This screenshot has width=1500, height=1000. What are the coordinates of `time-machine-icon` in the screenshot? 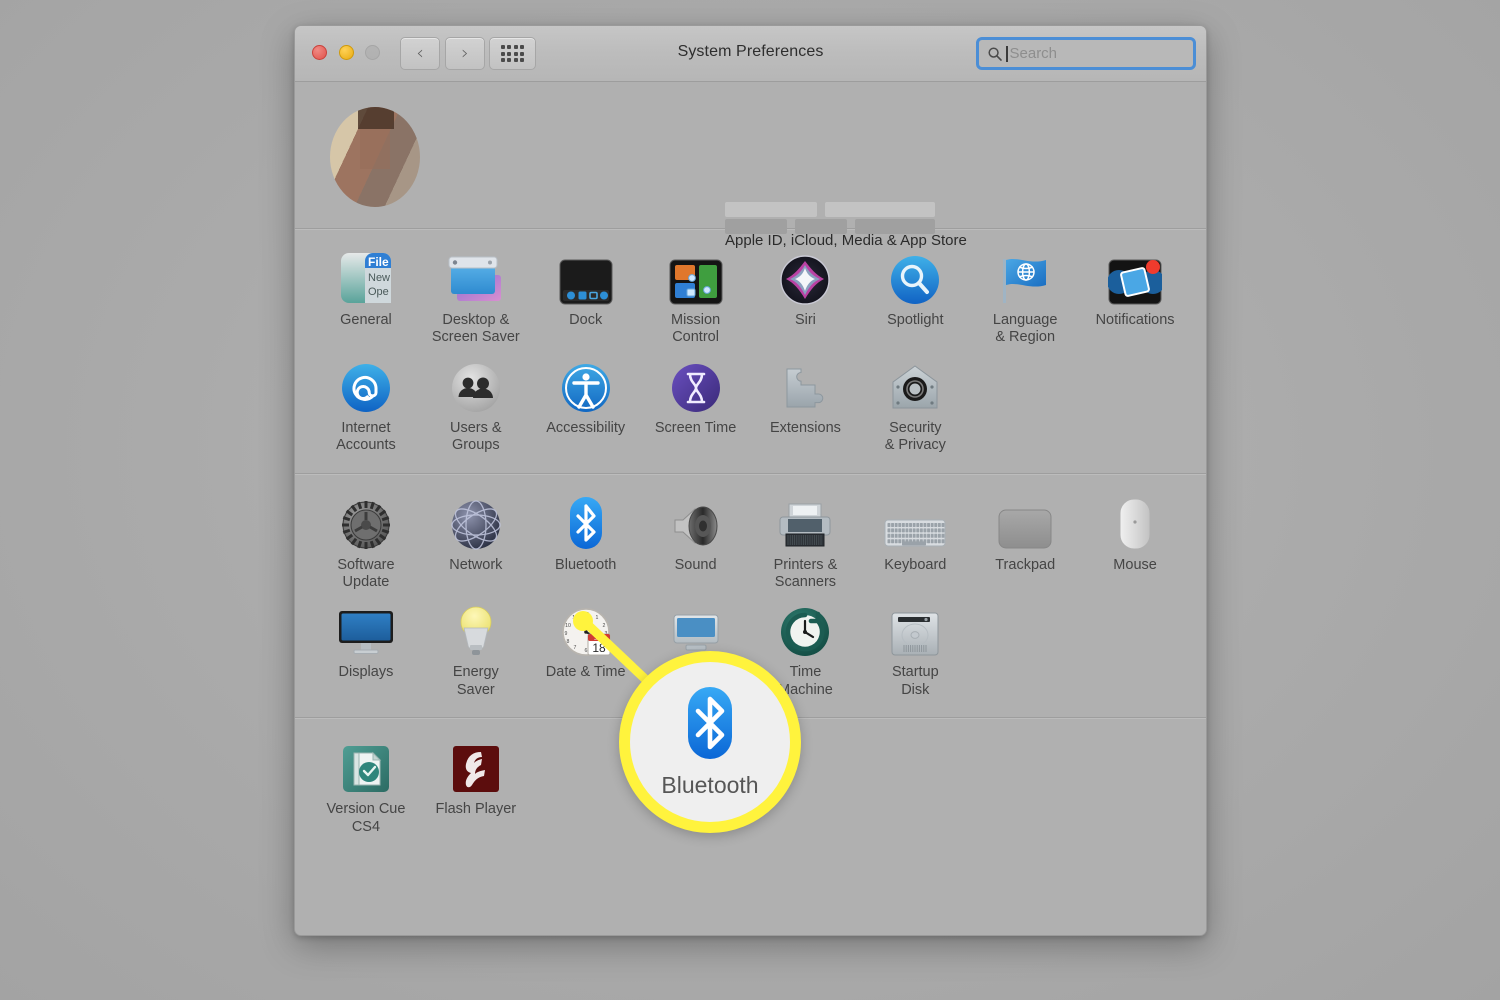 It's located at (806, 630).